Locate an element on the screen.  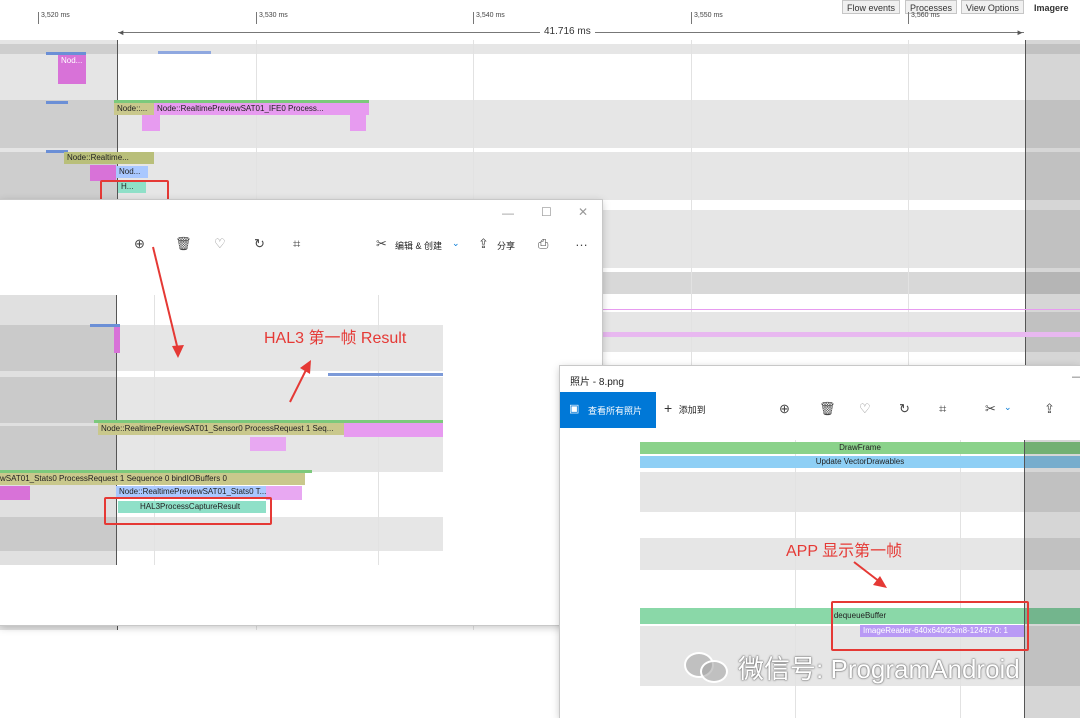
duration-label: 41.716 ms is located at coordinates (567, 31).